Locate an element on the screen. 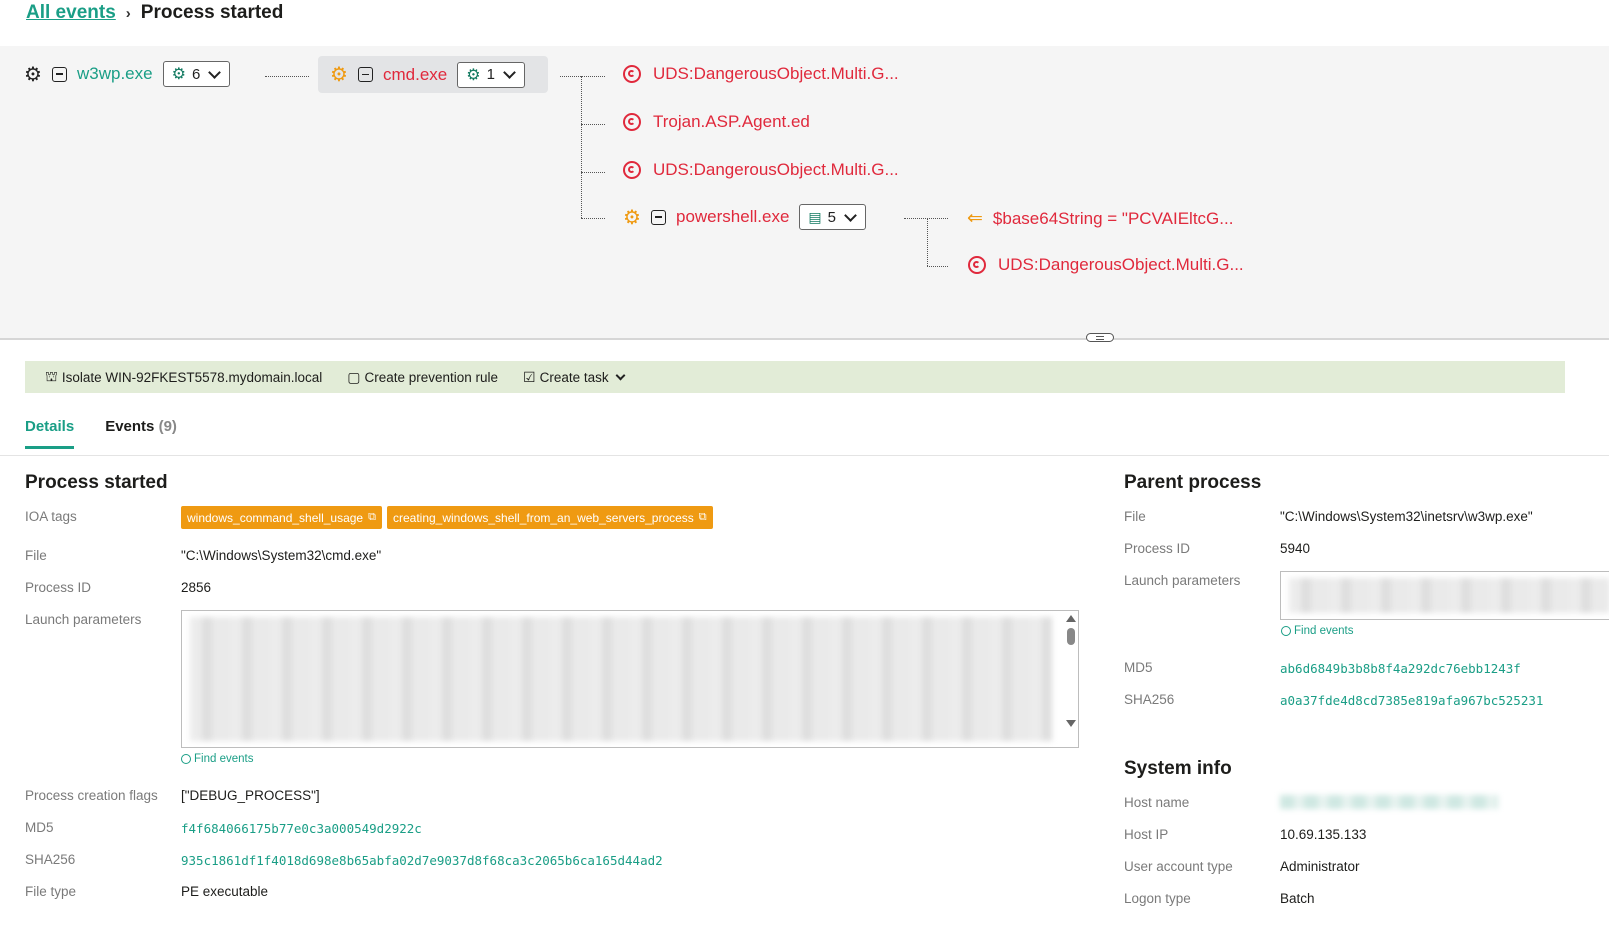  parent-launch-label: Launch parameters is located at coordinates (1182, 580).